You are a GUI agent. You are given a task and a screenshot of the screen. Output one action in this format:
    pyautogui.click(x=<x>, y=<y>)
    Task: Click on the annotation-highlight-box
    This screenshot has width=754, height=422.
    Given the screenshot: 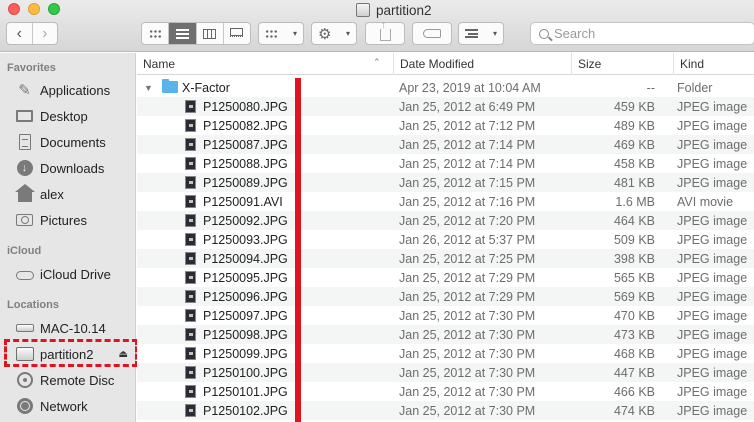 What is the action you would take?
    pyautogui.click(x=71, y=353)
    